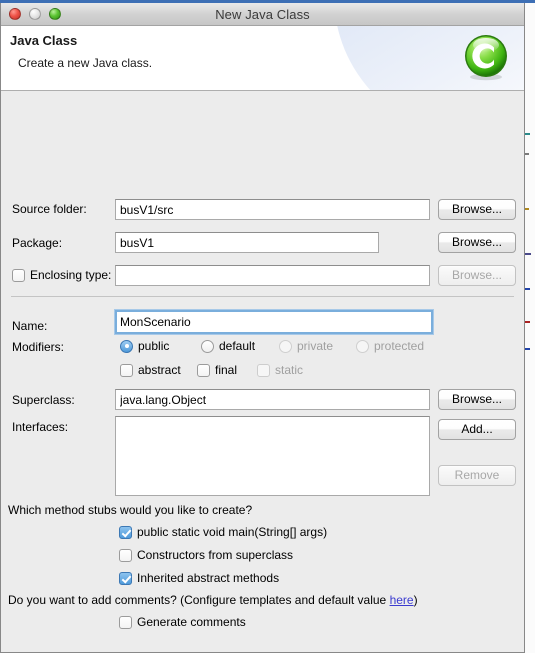 The image size is (535, 653). I want to click on modifier-checkbox-final: final, so click(217, 370).